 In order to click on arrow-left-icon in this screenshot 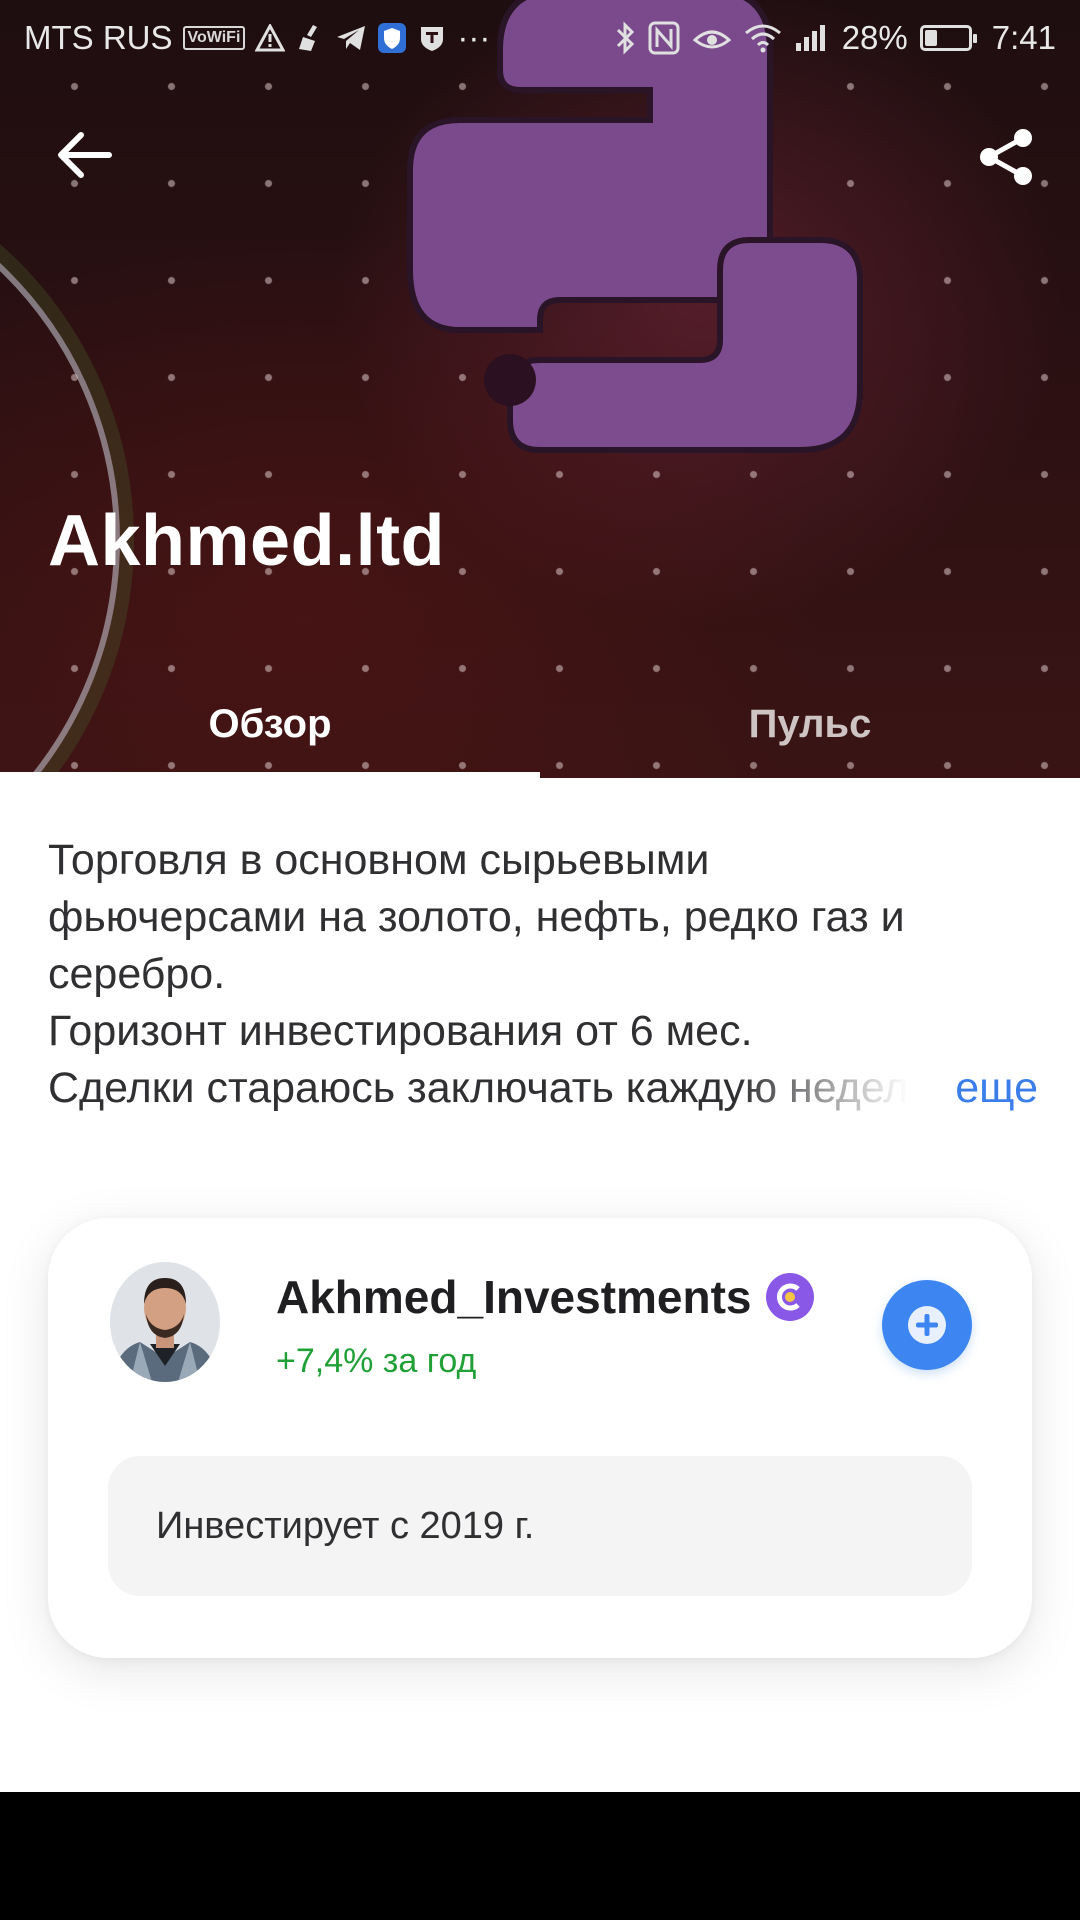, I will do `click(85, 155)`.